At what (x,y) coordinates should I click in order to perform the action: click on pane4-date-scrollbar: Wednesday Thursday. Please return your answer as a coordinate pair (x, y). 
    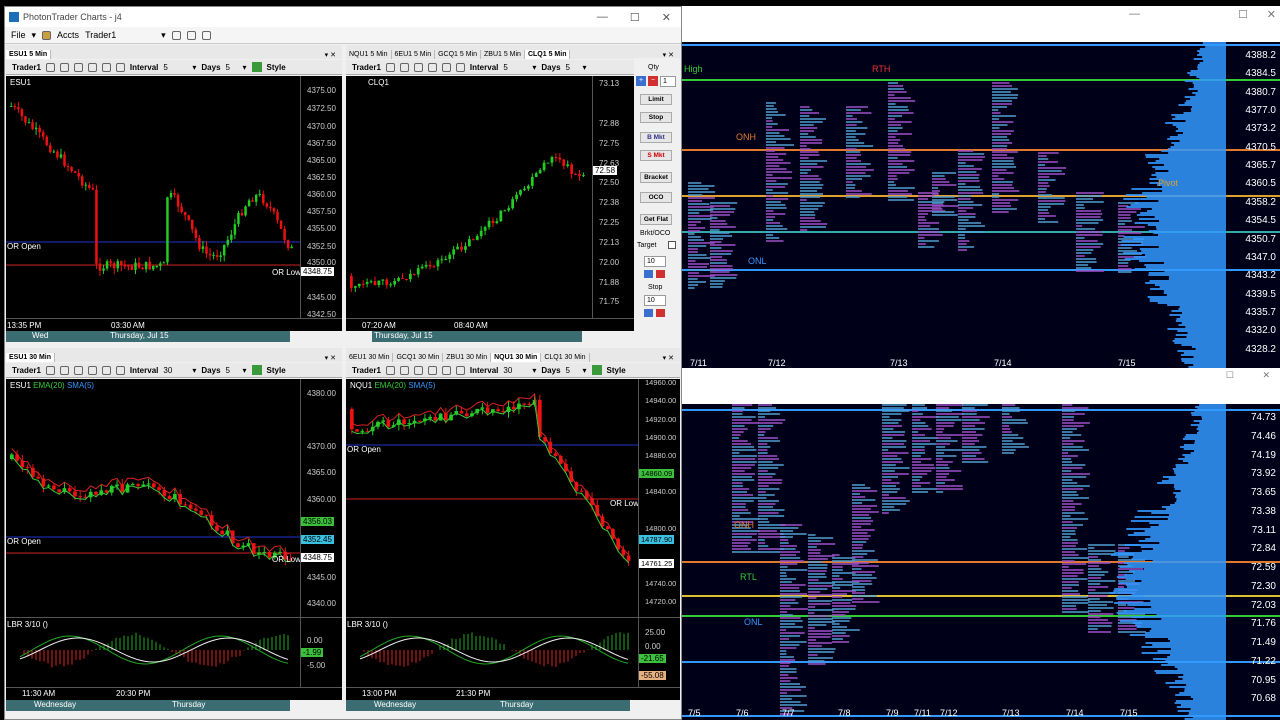
    Looking at the image, I should click on (488, 705).